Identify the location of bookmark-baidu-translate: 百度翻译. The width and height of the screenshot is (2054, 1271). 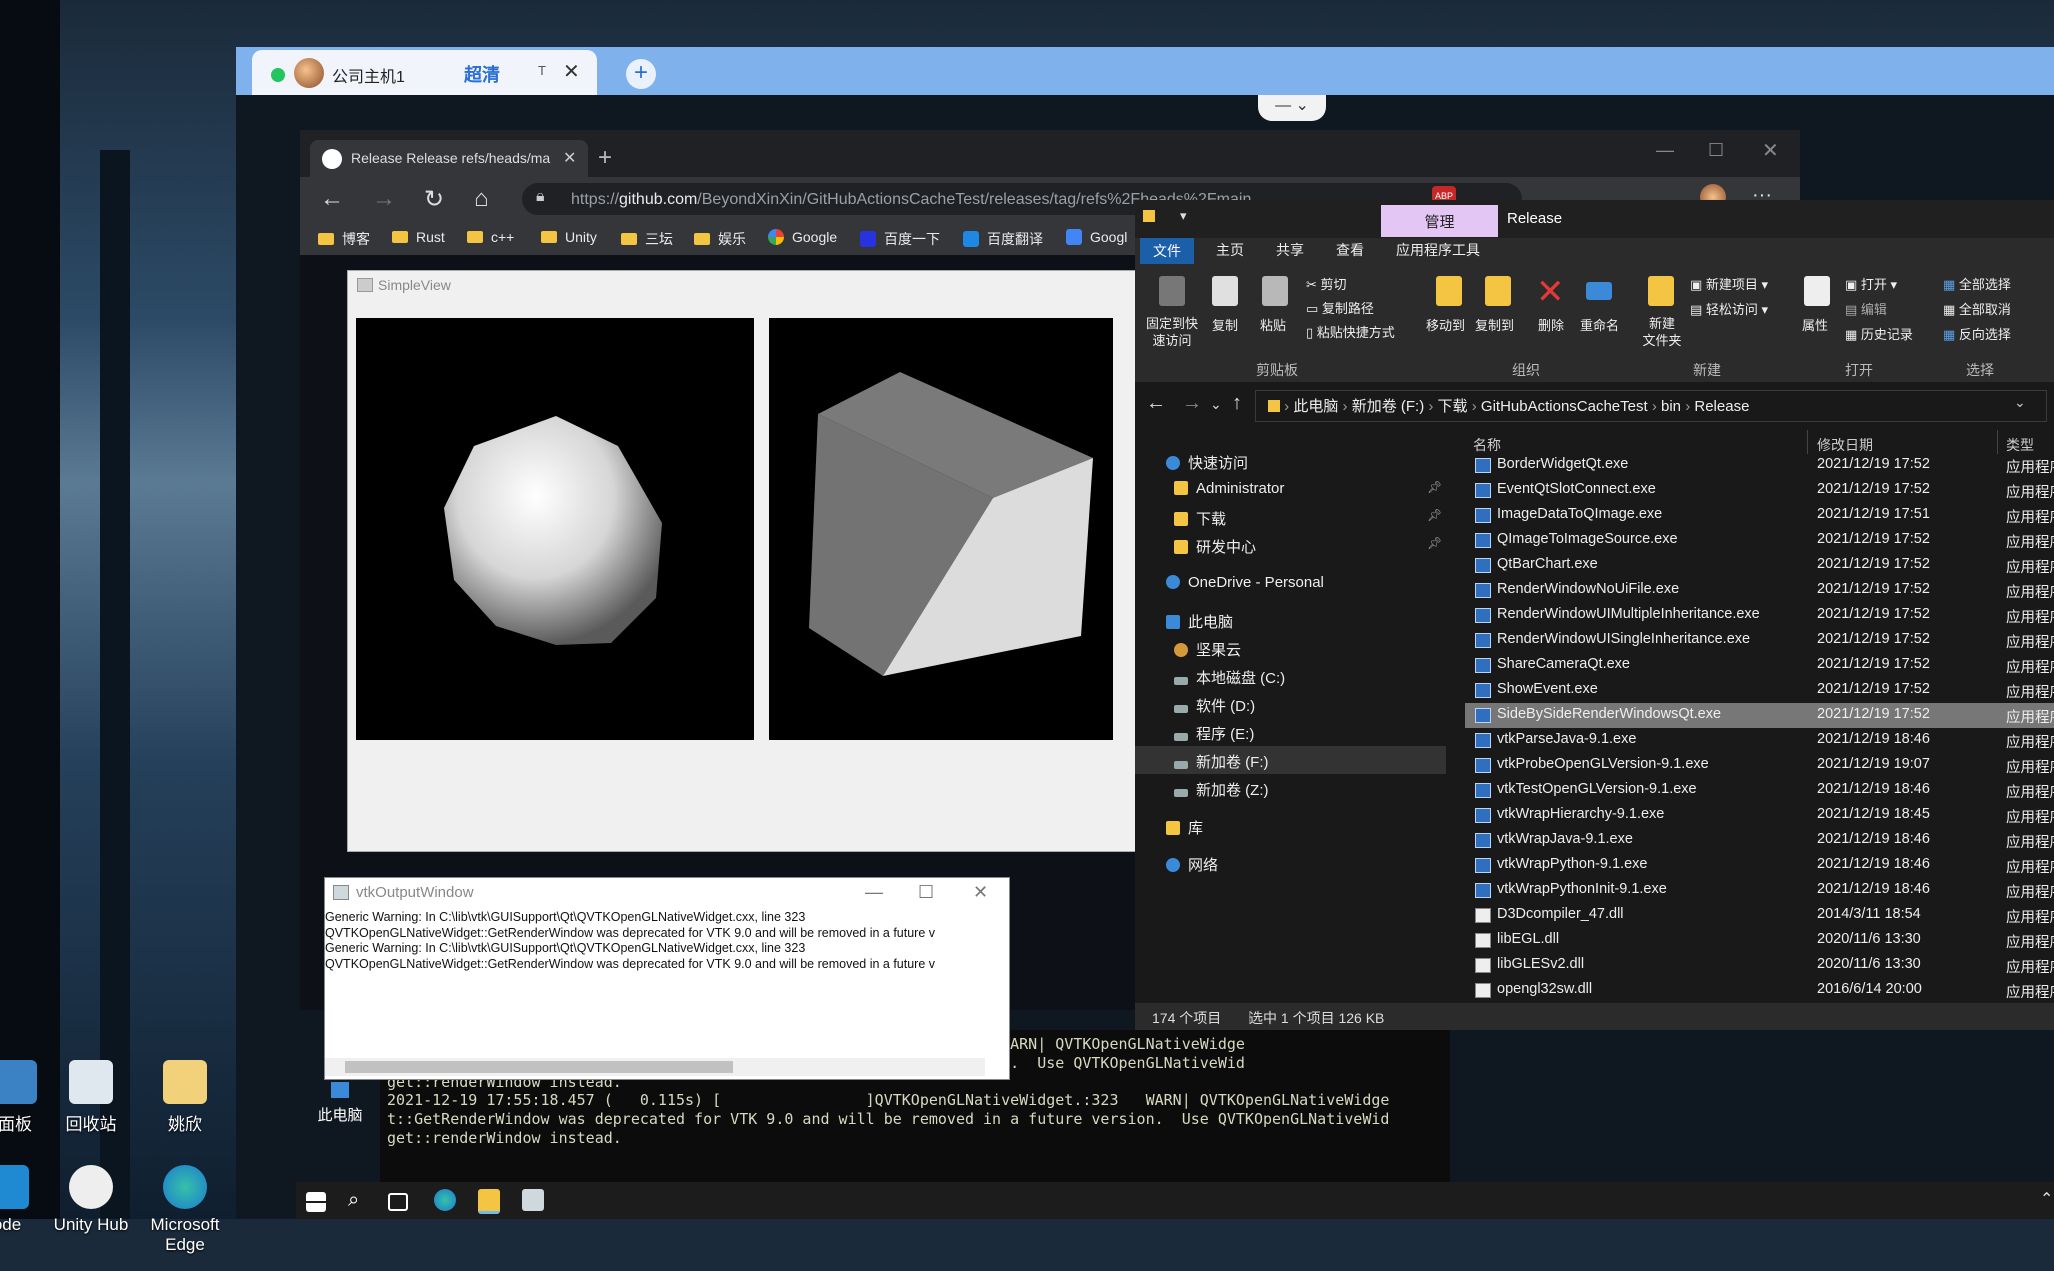
(1003, 239).